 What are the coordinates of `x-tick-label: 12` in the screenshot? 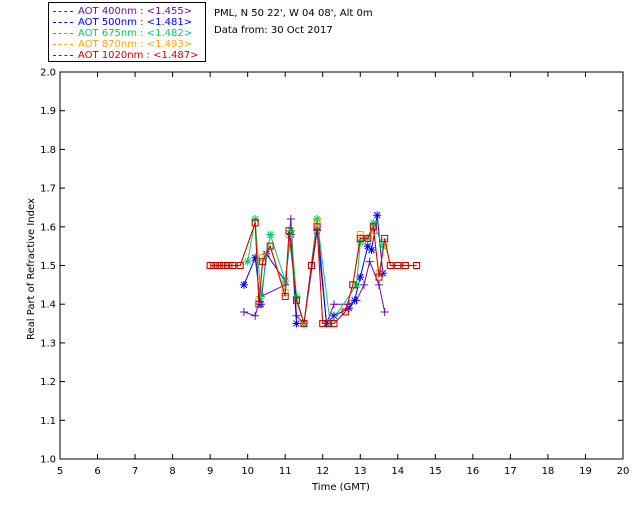 It's located at (322, 471).